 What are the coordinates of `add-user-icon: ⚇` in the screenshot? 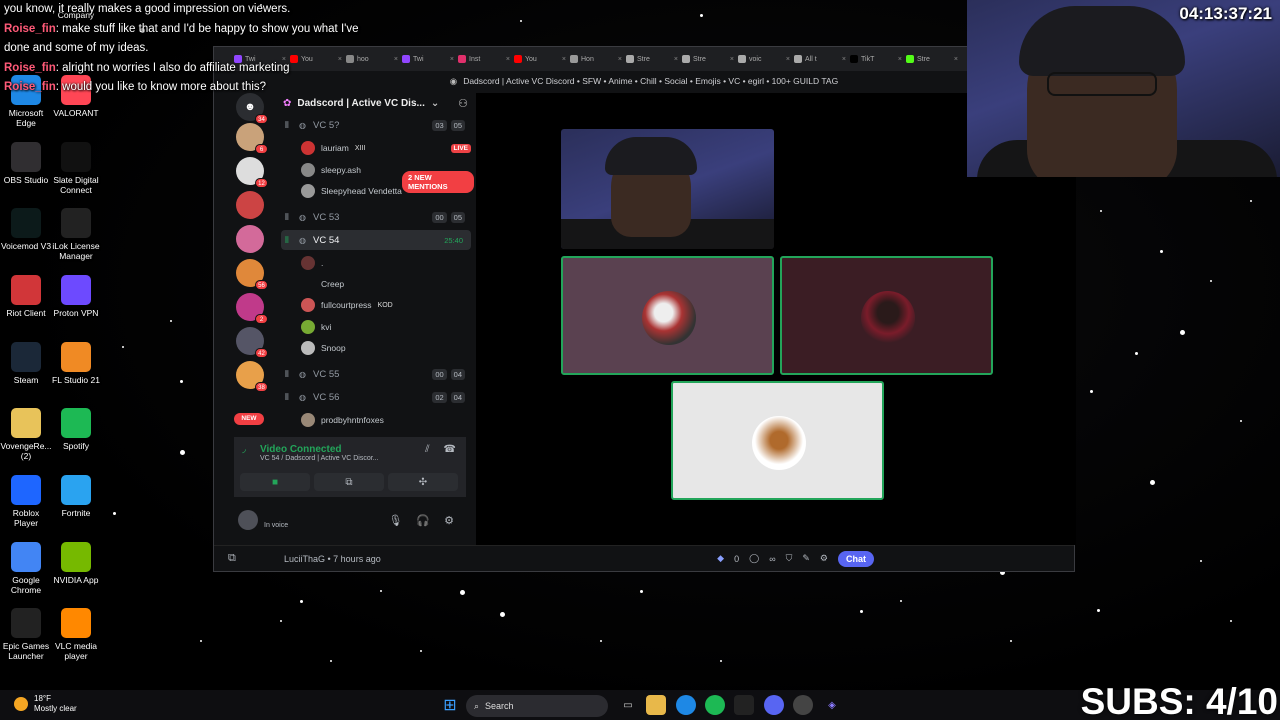 It's located at (463, 103).